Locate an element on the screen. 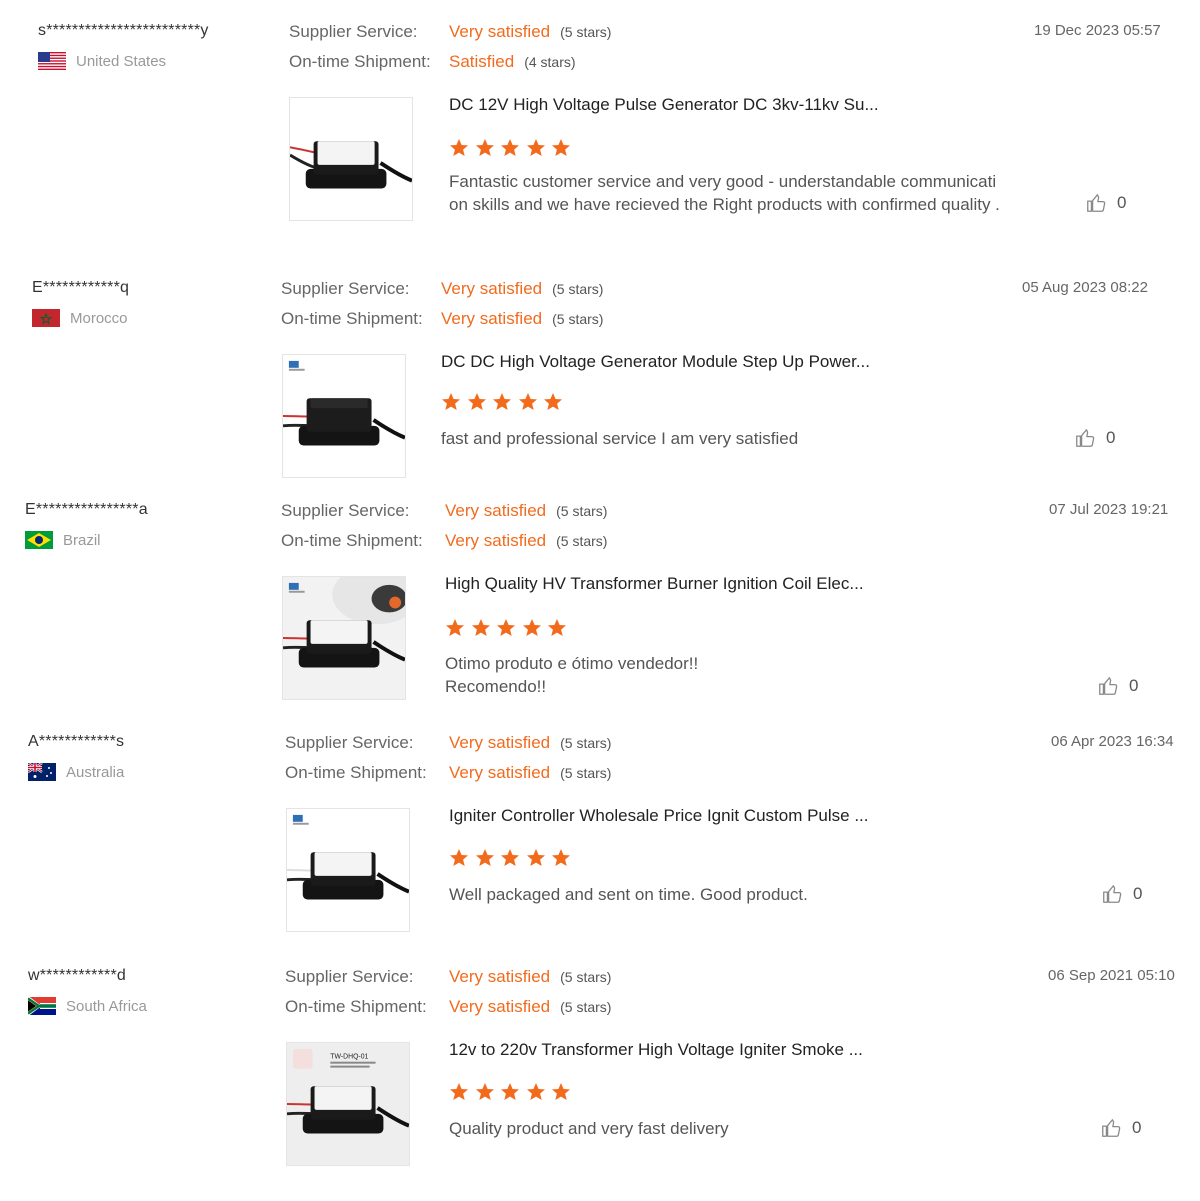 Image resolution: width=1200 pixels, height=1201 pixels. ignition-coil-image is located at coordinates (344, 638).